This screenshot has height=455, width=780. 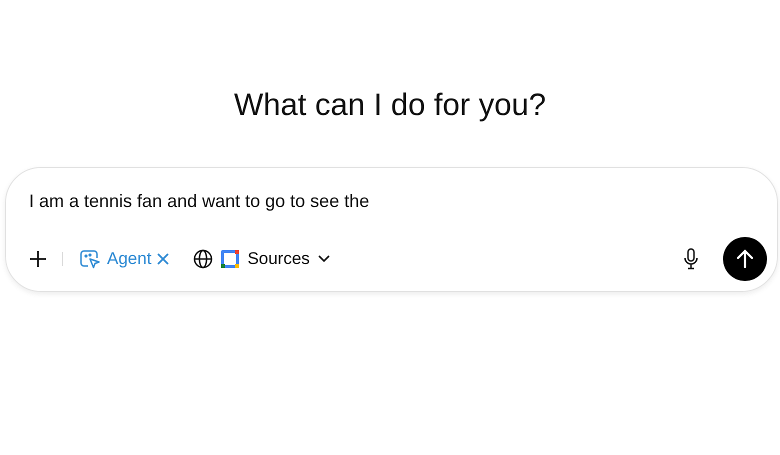 I want to click on microphone-button, so click(x=691, y=259).